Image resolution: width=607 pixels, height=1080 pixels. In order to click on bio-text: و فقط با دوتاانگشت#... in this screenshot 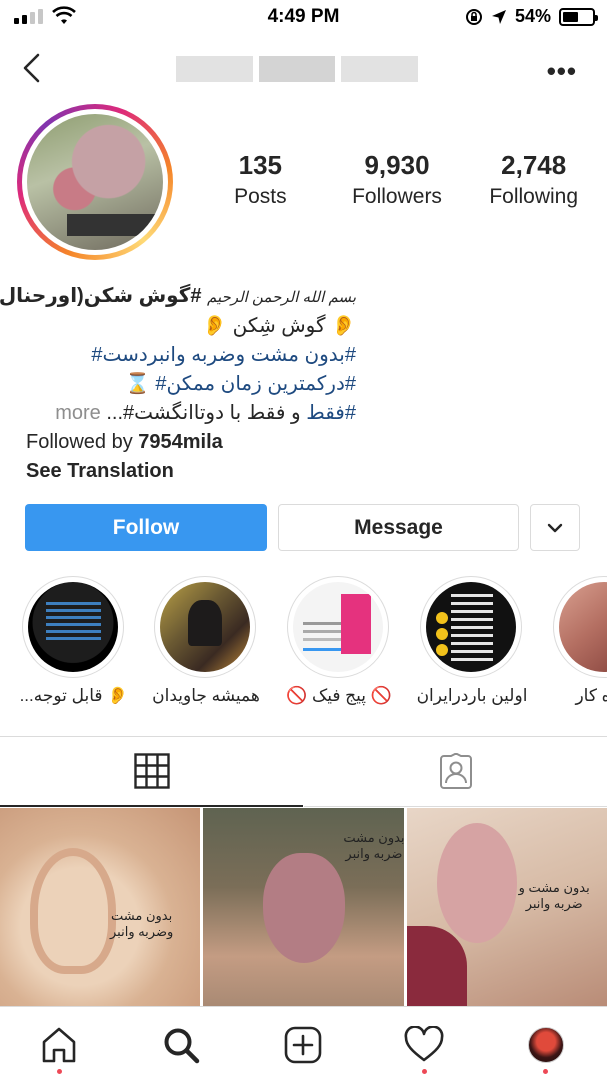, I will do `click(206, 413)`.